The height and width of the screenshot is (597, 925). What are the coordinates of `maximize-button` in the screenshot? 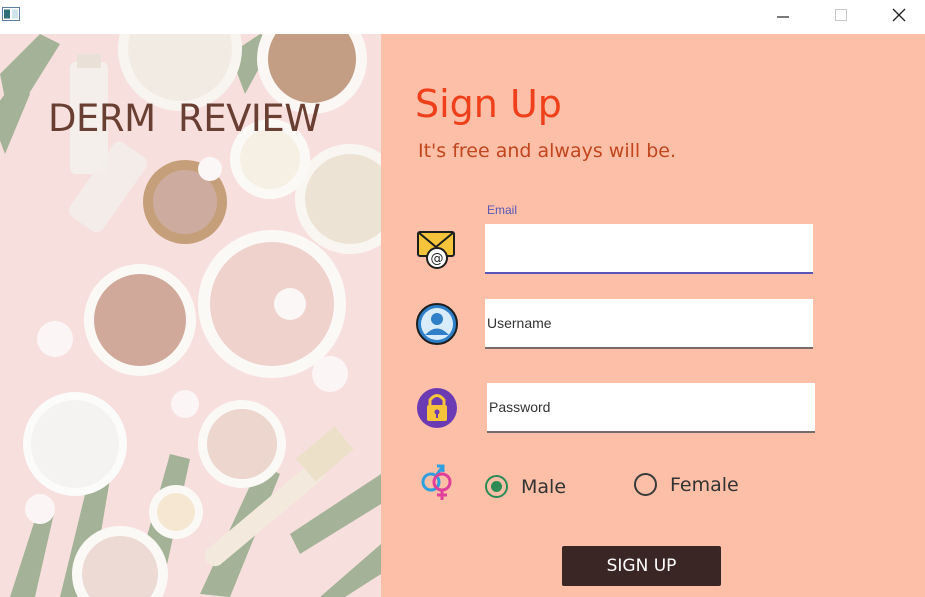 It's located at (841, 15).